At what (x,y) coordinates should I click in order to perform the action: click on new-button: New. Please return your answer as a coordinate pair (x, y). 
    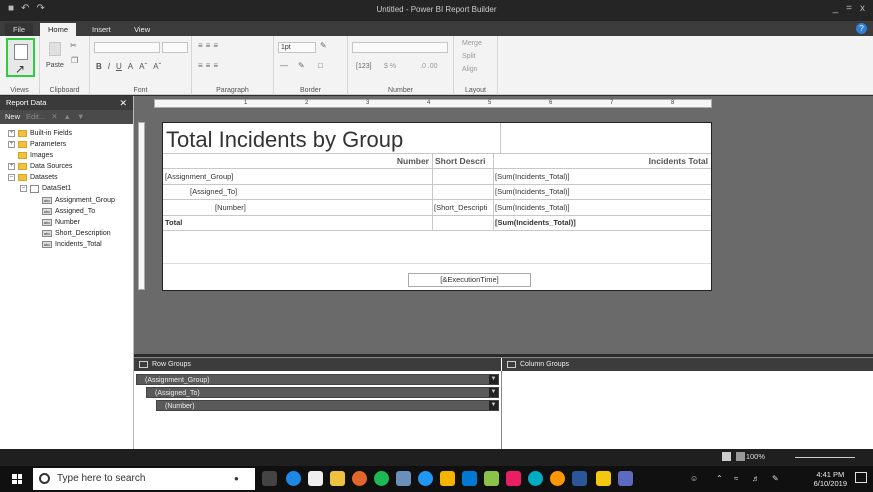
    Looking at the image, I should click on (12, 117).